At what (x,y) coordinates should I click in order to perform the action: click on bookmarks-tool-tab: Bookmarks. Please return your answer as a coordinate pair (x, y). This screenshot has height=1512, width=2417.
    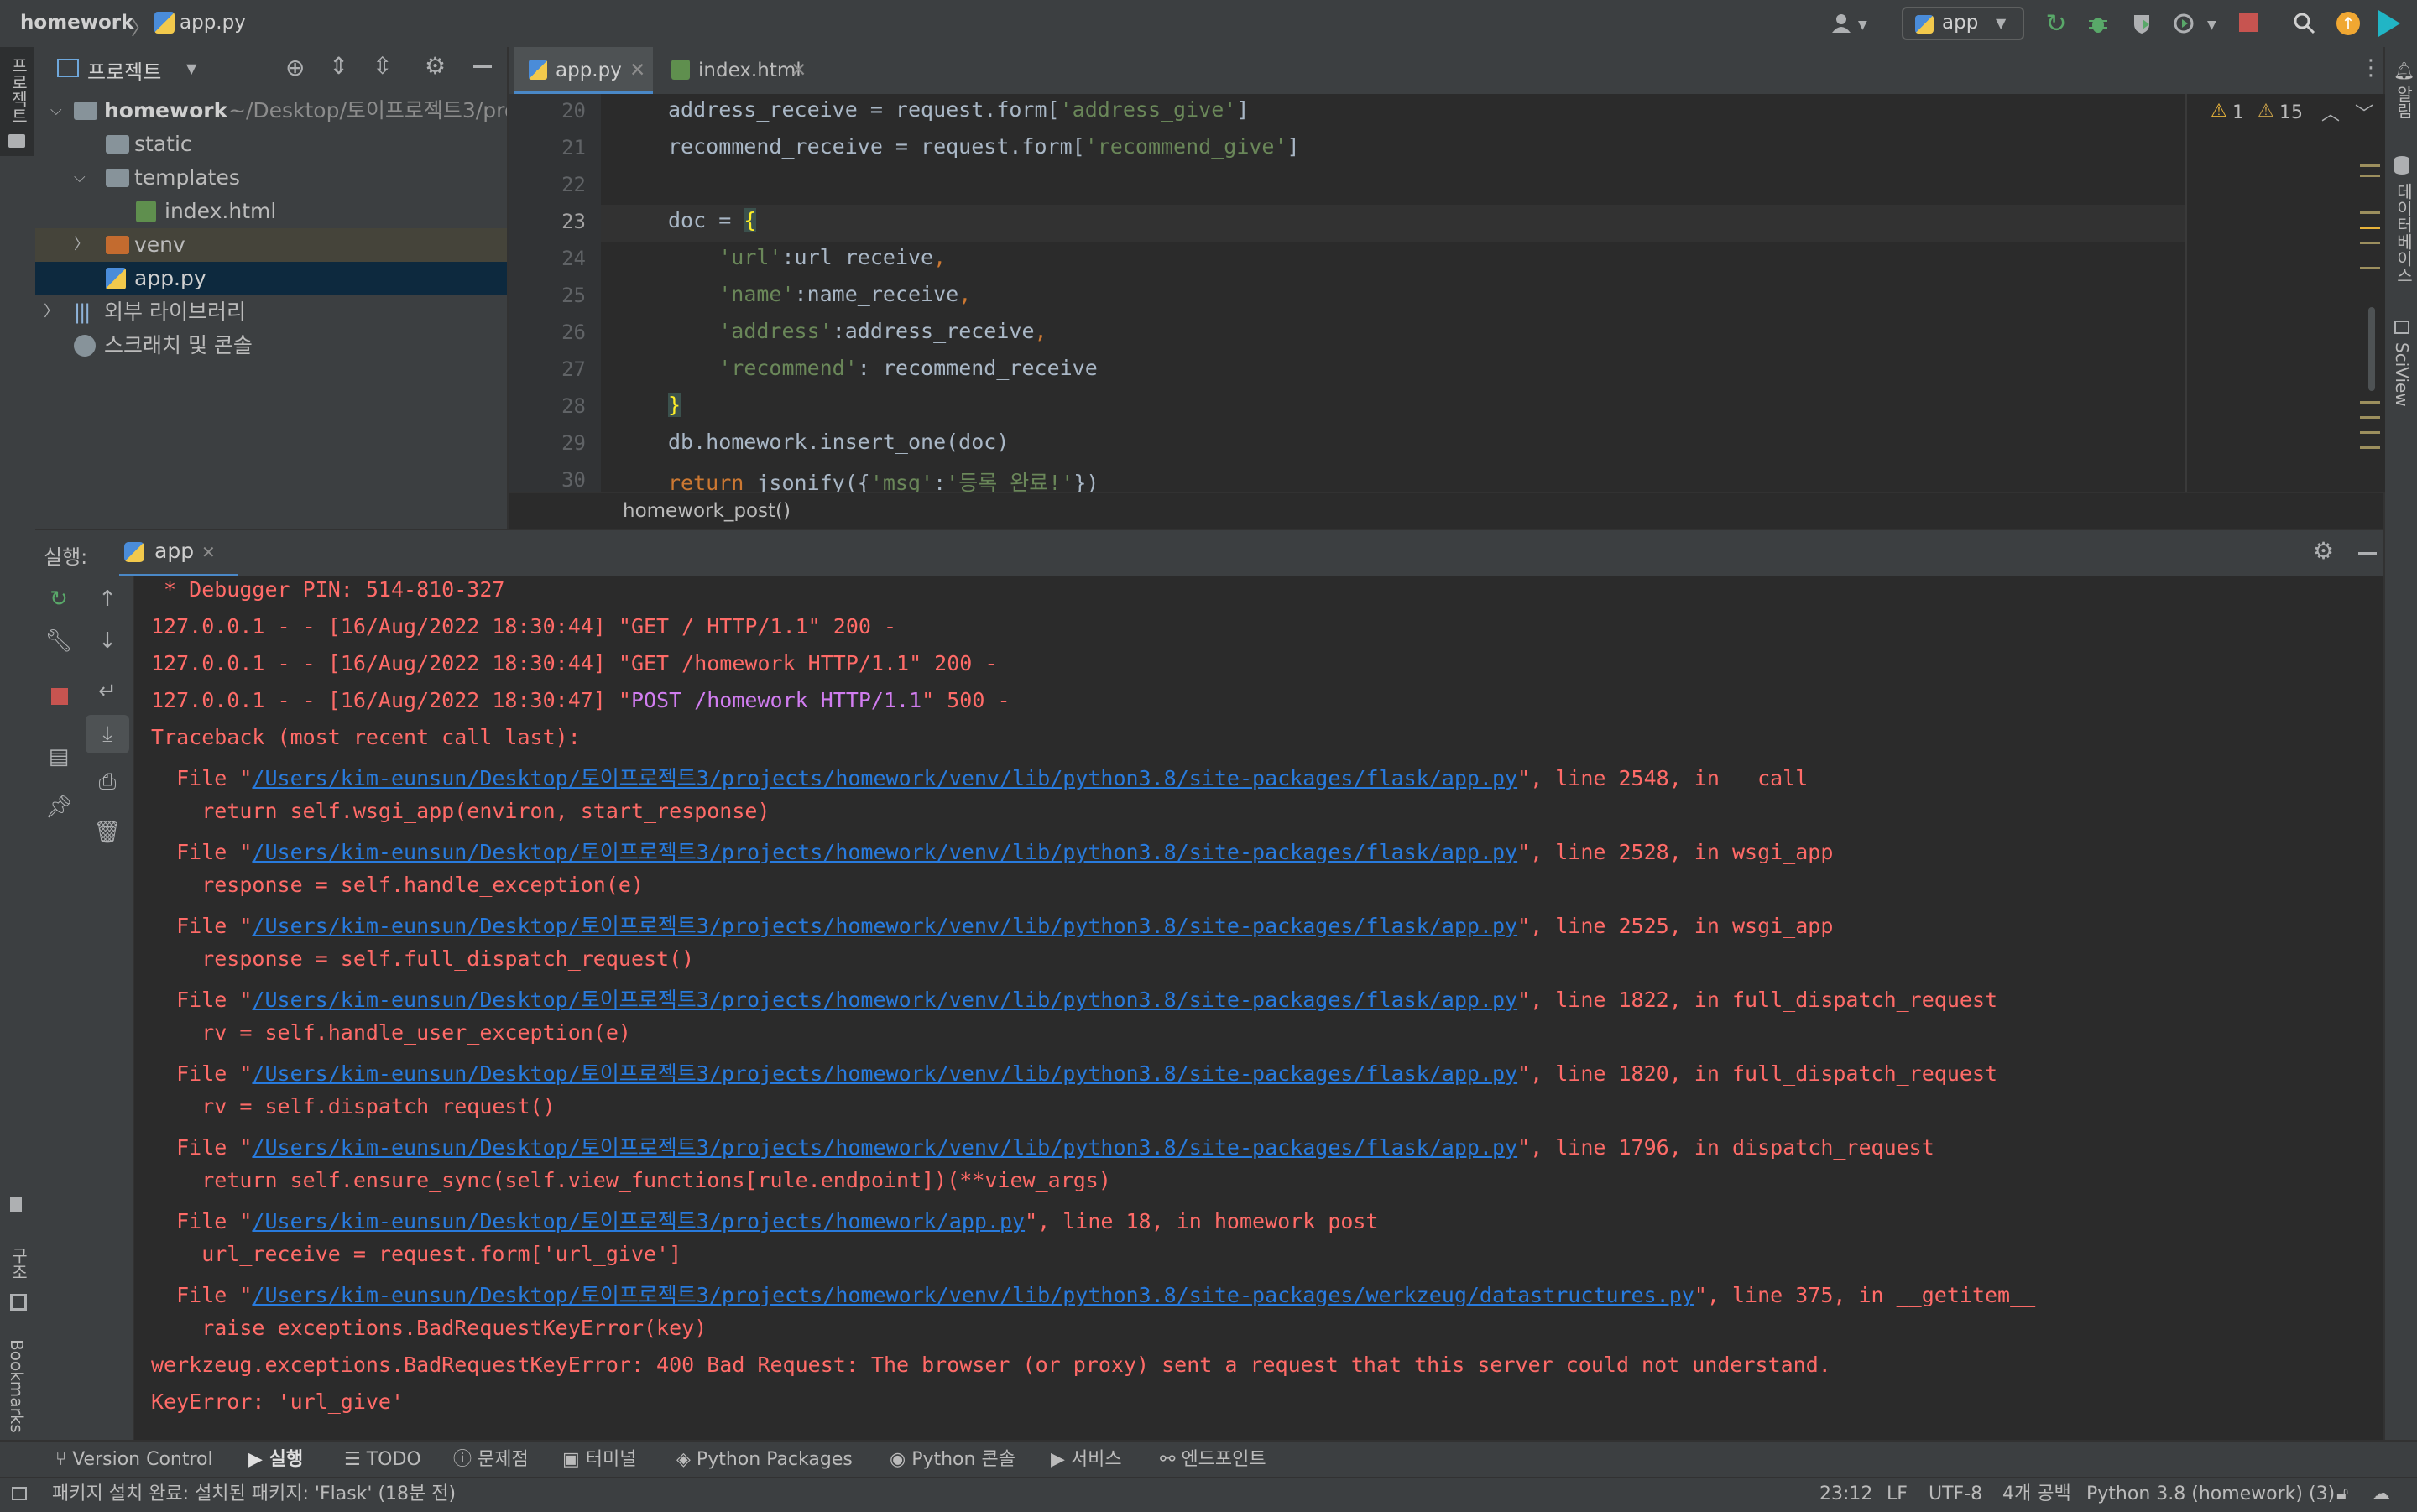
    Looking at the image, I should click on (17, 1318).